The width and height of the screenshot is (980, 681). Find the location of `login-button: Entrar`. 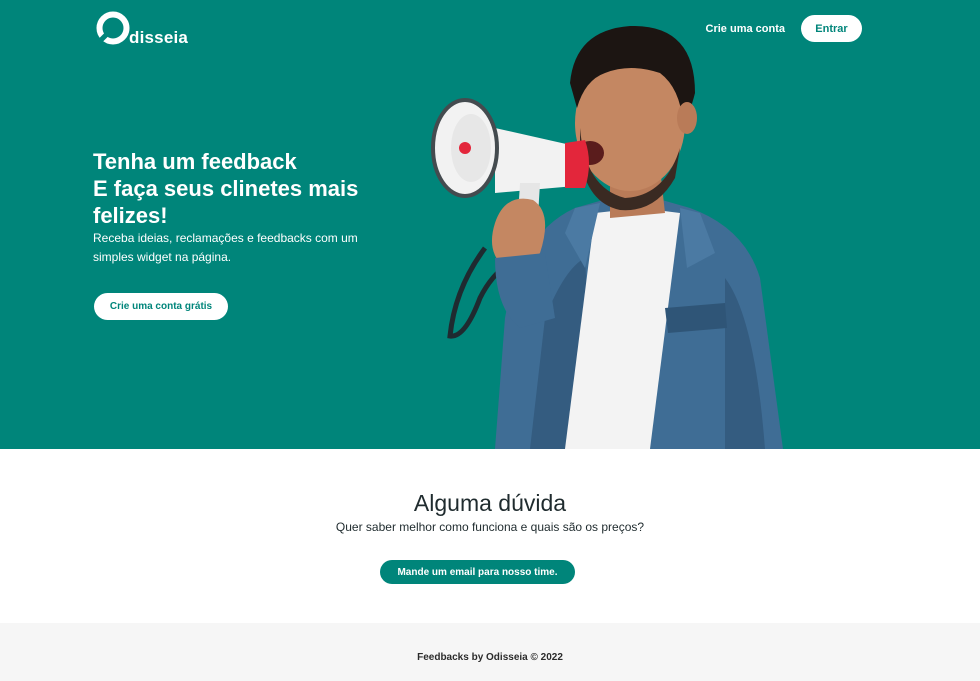

login-button: Entrar is located at coordinates (831, 28).